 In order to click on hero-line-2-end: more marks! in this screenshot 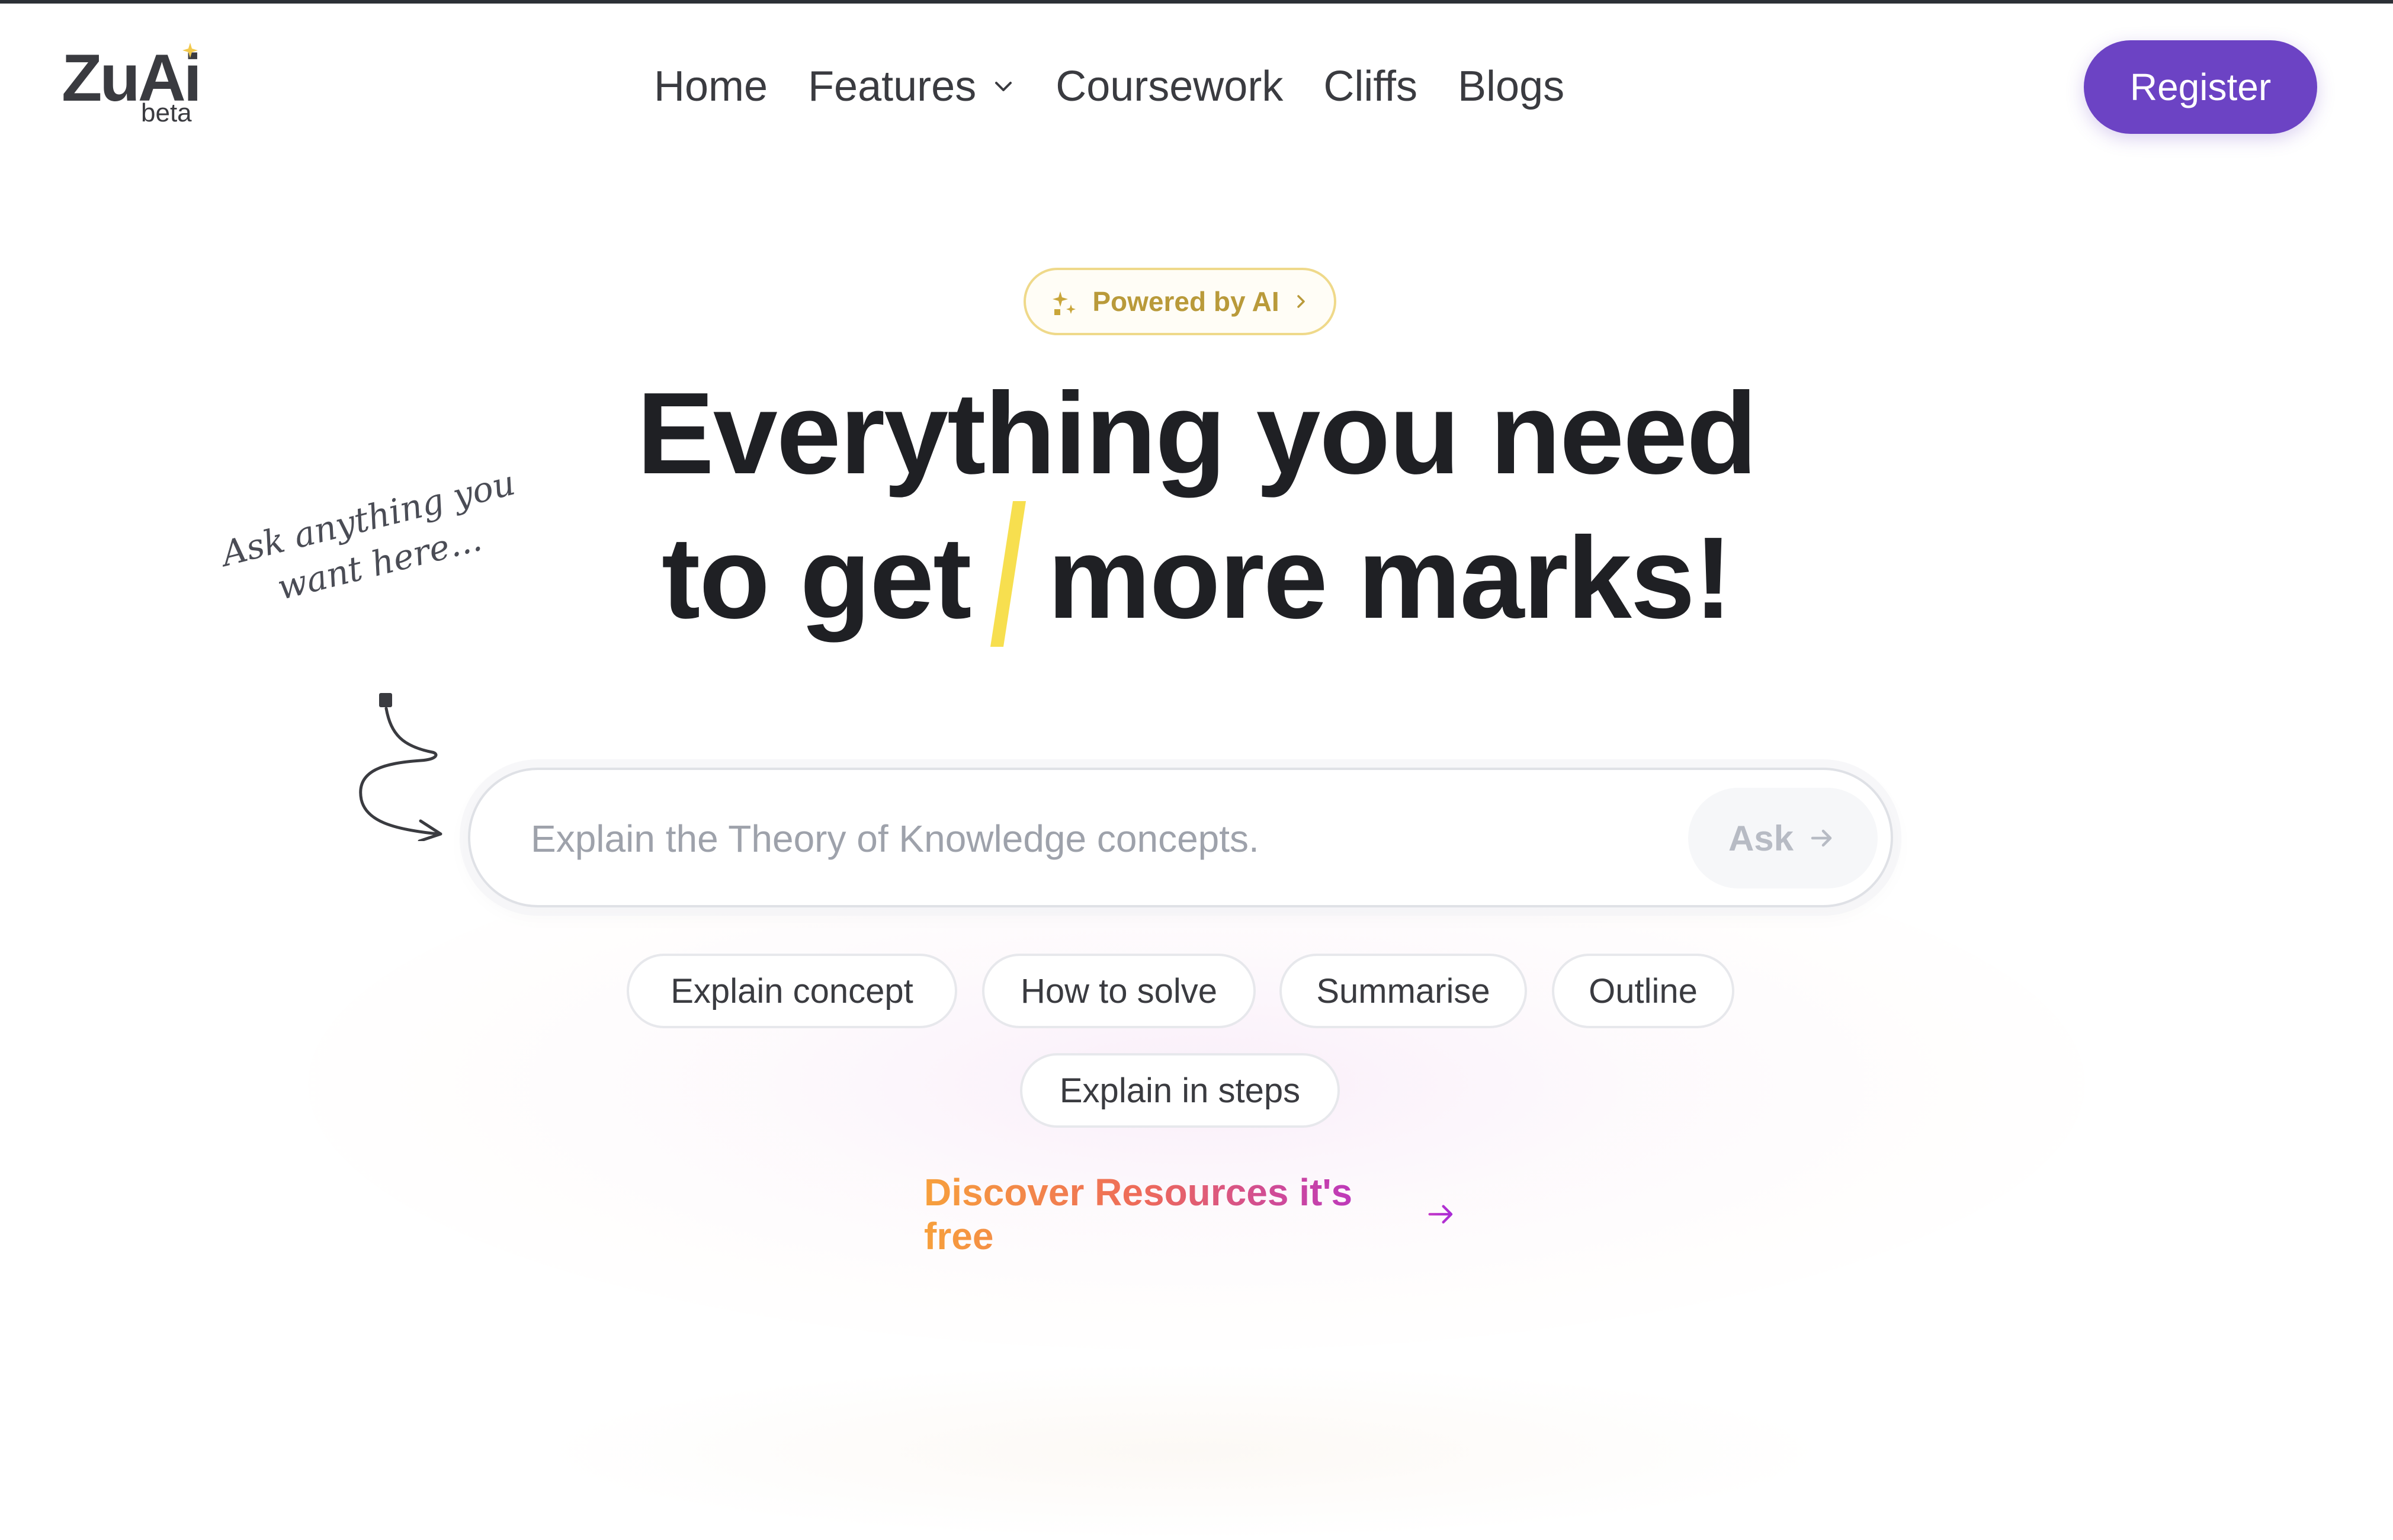, I will do `click(1390, 578)`.